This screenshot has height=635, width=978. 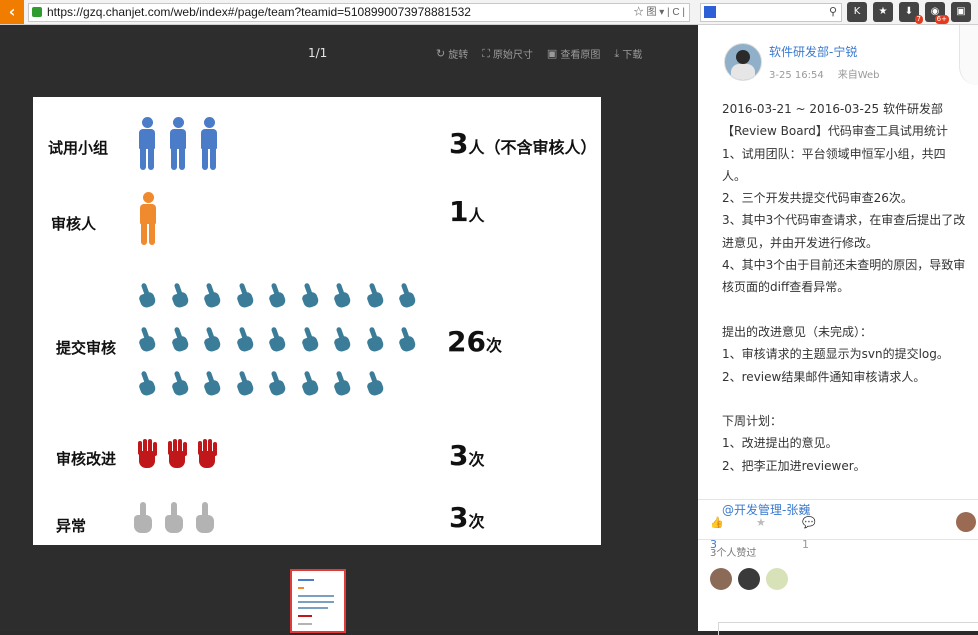 What do you see at coordinates (37, 12) in the screenshot?
I see `secure-lock-icon` at bounding box center [37, 12].